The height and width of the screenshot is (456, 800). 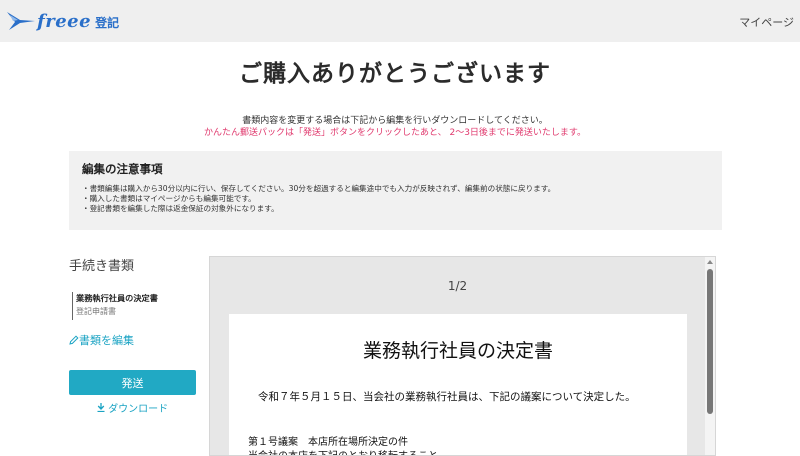 I want to click on download-label: ダウンロード, so click(x=138, y=409).